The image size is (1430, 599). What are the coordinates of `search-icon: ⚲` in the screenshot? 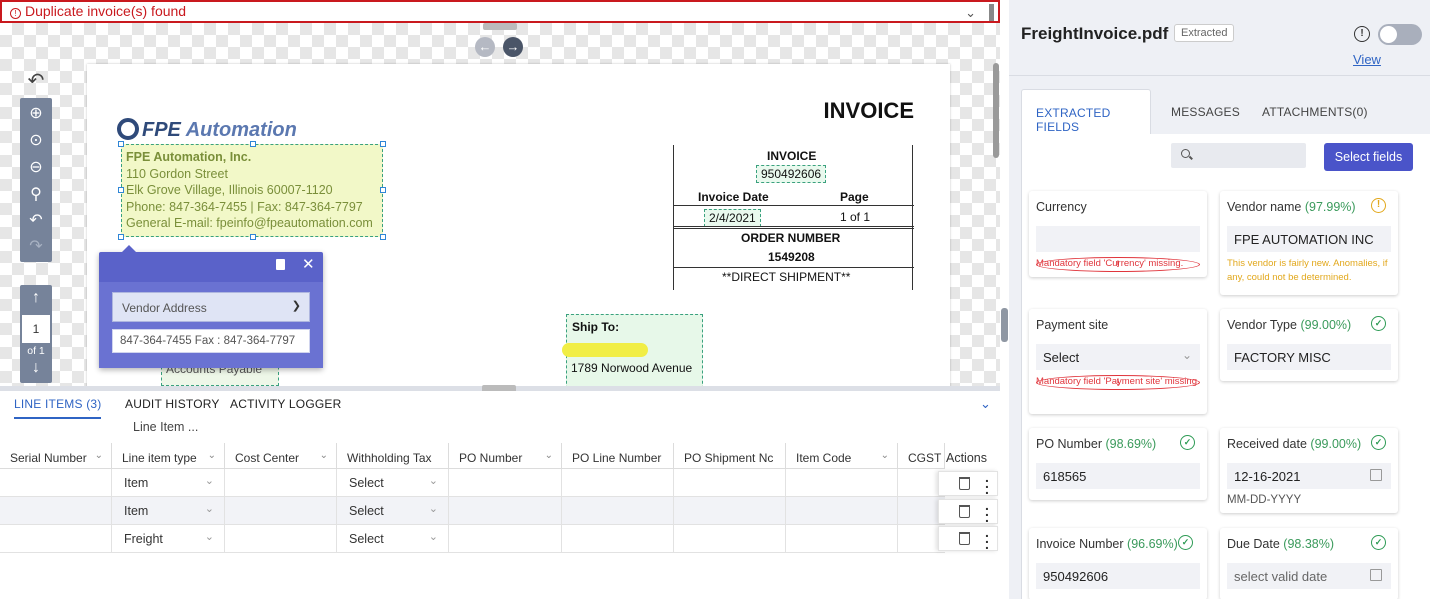 It's located at (36, 195).